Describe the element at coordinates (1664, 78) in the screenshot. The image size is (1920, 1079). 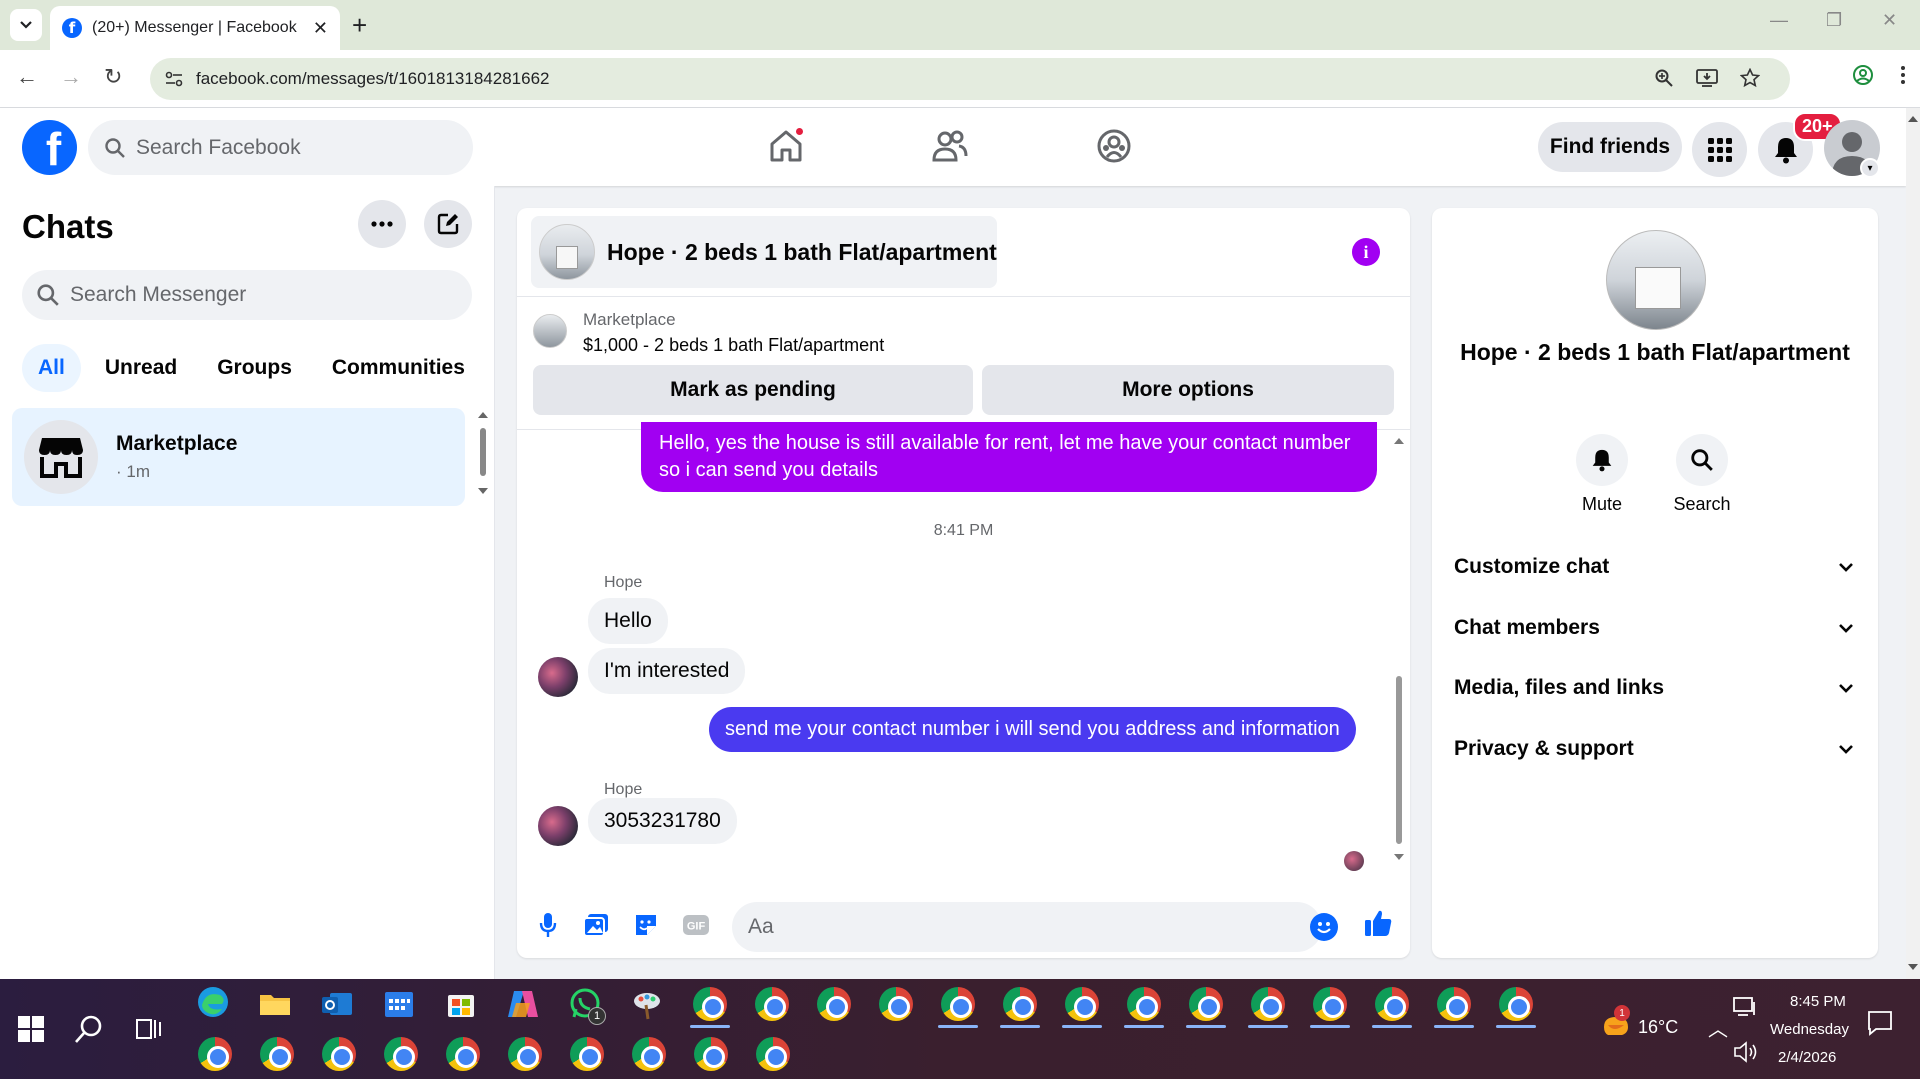
I see `zoom-icon` at that location.